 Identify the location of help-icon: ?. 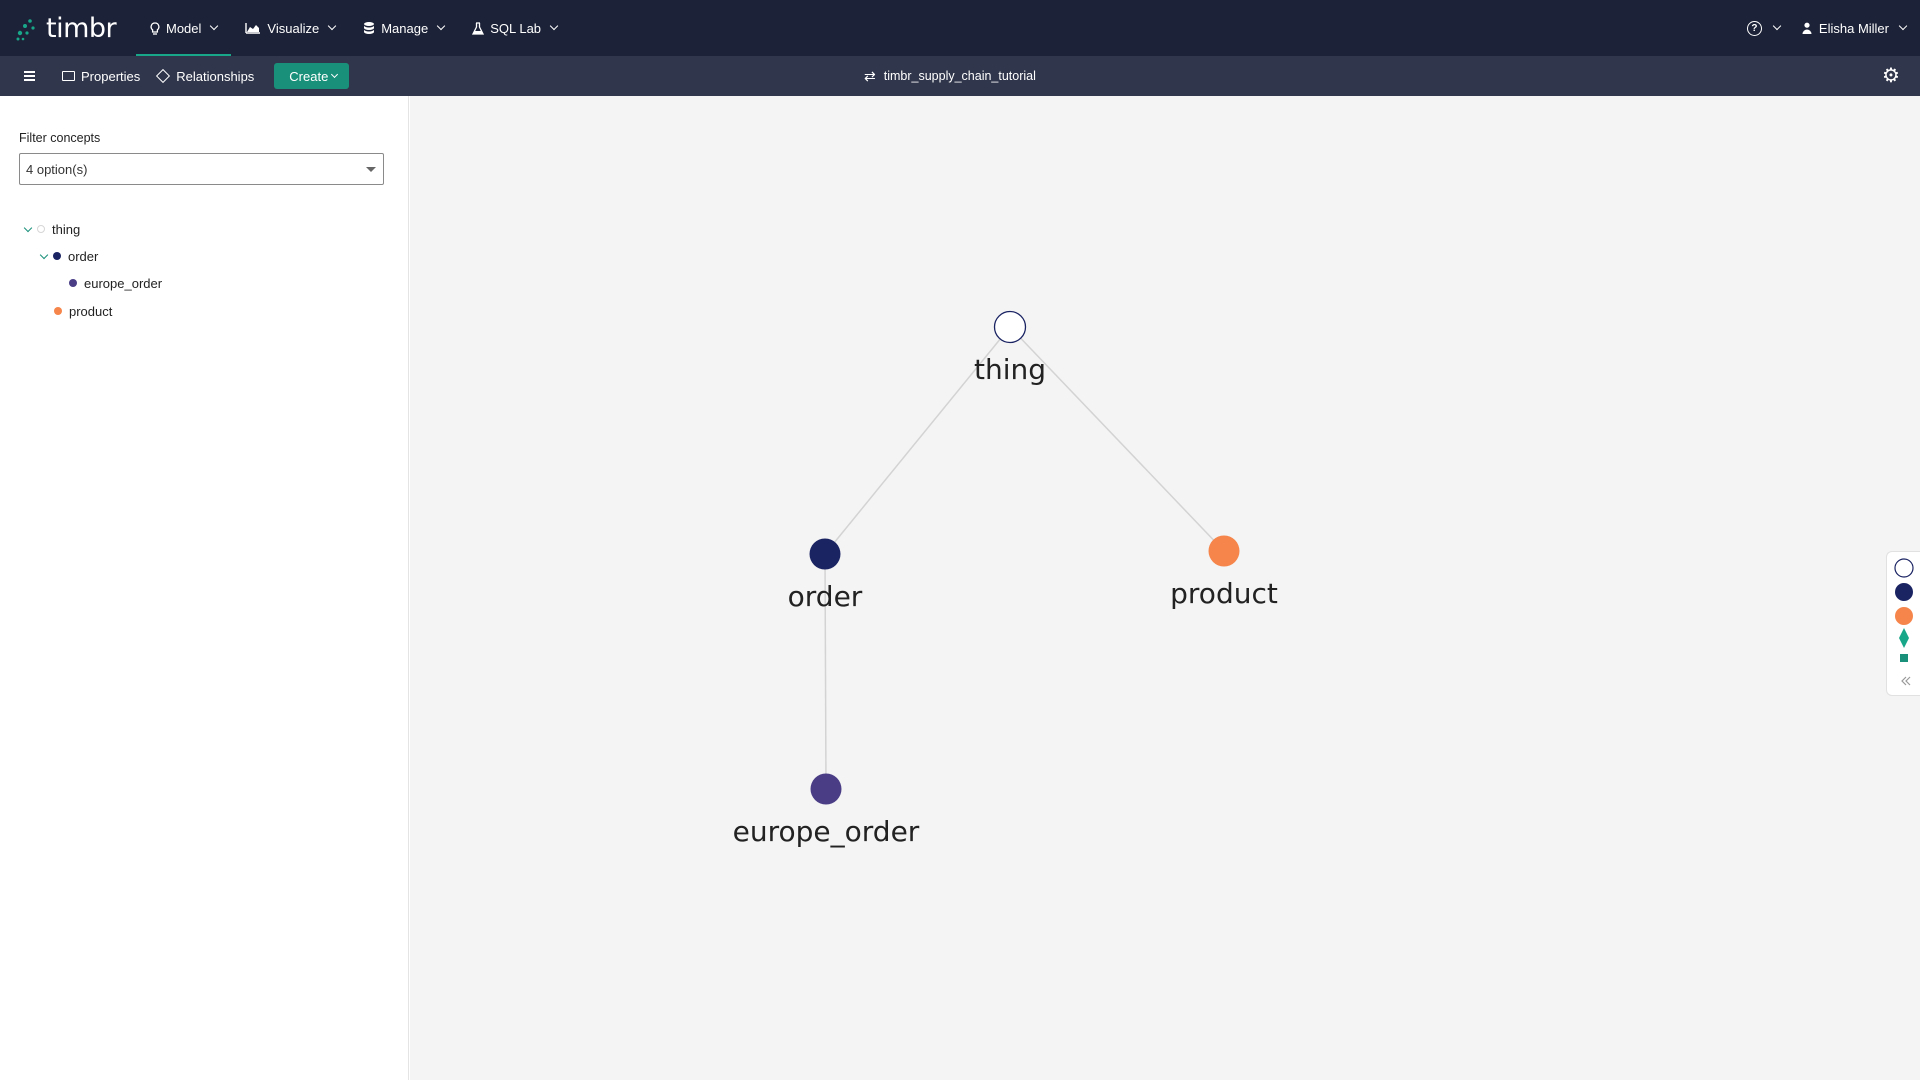
(1754, 28).